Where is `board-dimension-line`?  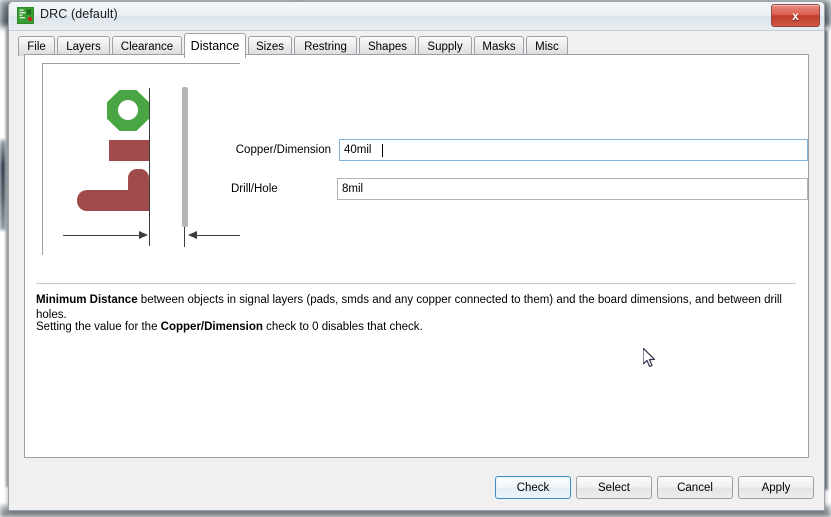
board-dimension-line is located at coordinates (149, 167).